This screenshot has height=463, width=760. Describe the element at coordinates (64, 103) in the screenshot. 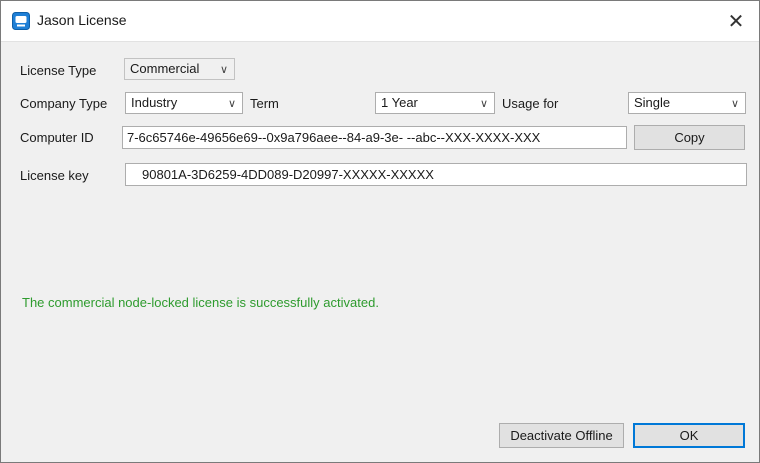

I see `company-type-label: Company Type` at that location.